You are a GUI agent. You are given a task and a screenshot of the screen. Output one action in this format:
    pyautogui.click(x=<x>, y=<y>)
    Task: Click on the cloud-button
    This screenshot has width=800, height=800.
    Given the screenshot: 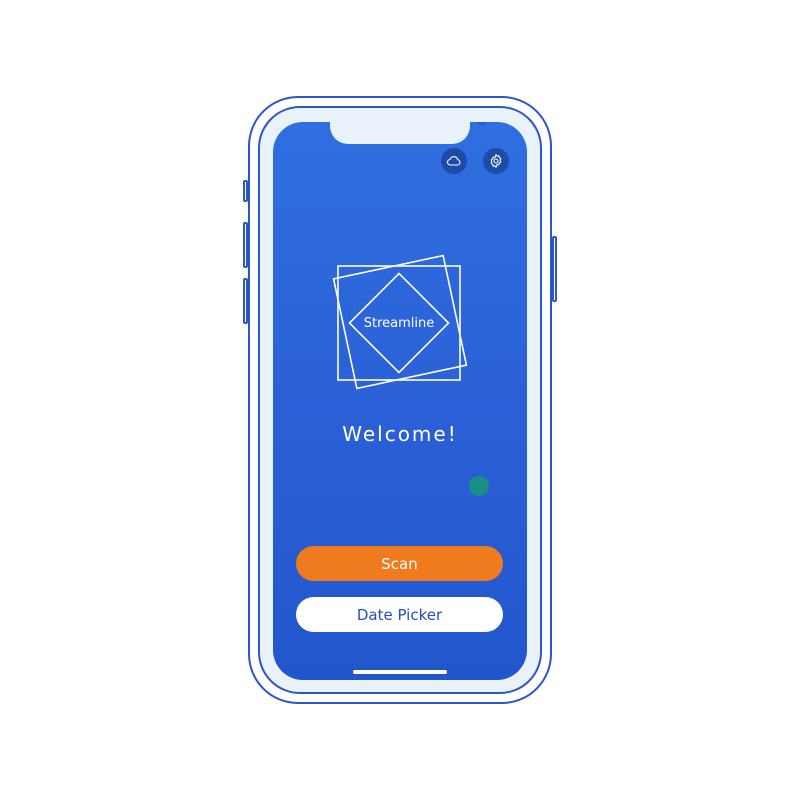 What is the action you would take?
    pyautogui.click(x=454, y=161)
    